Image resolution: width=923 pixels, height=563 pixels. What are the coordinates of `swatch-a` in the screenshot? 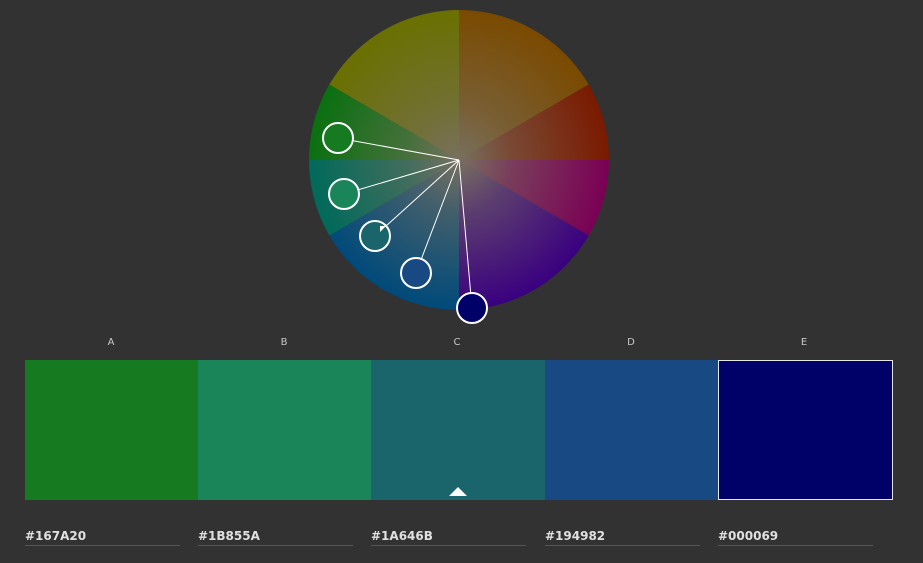 It's located at (111, 430).